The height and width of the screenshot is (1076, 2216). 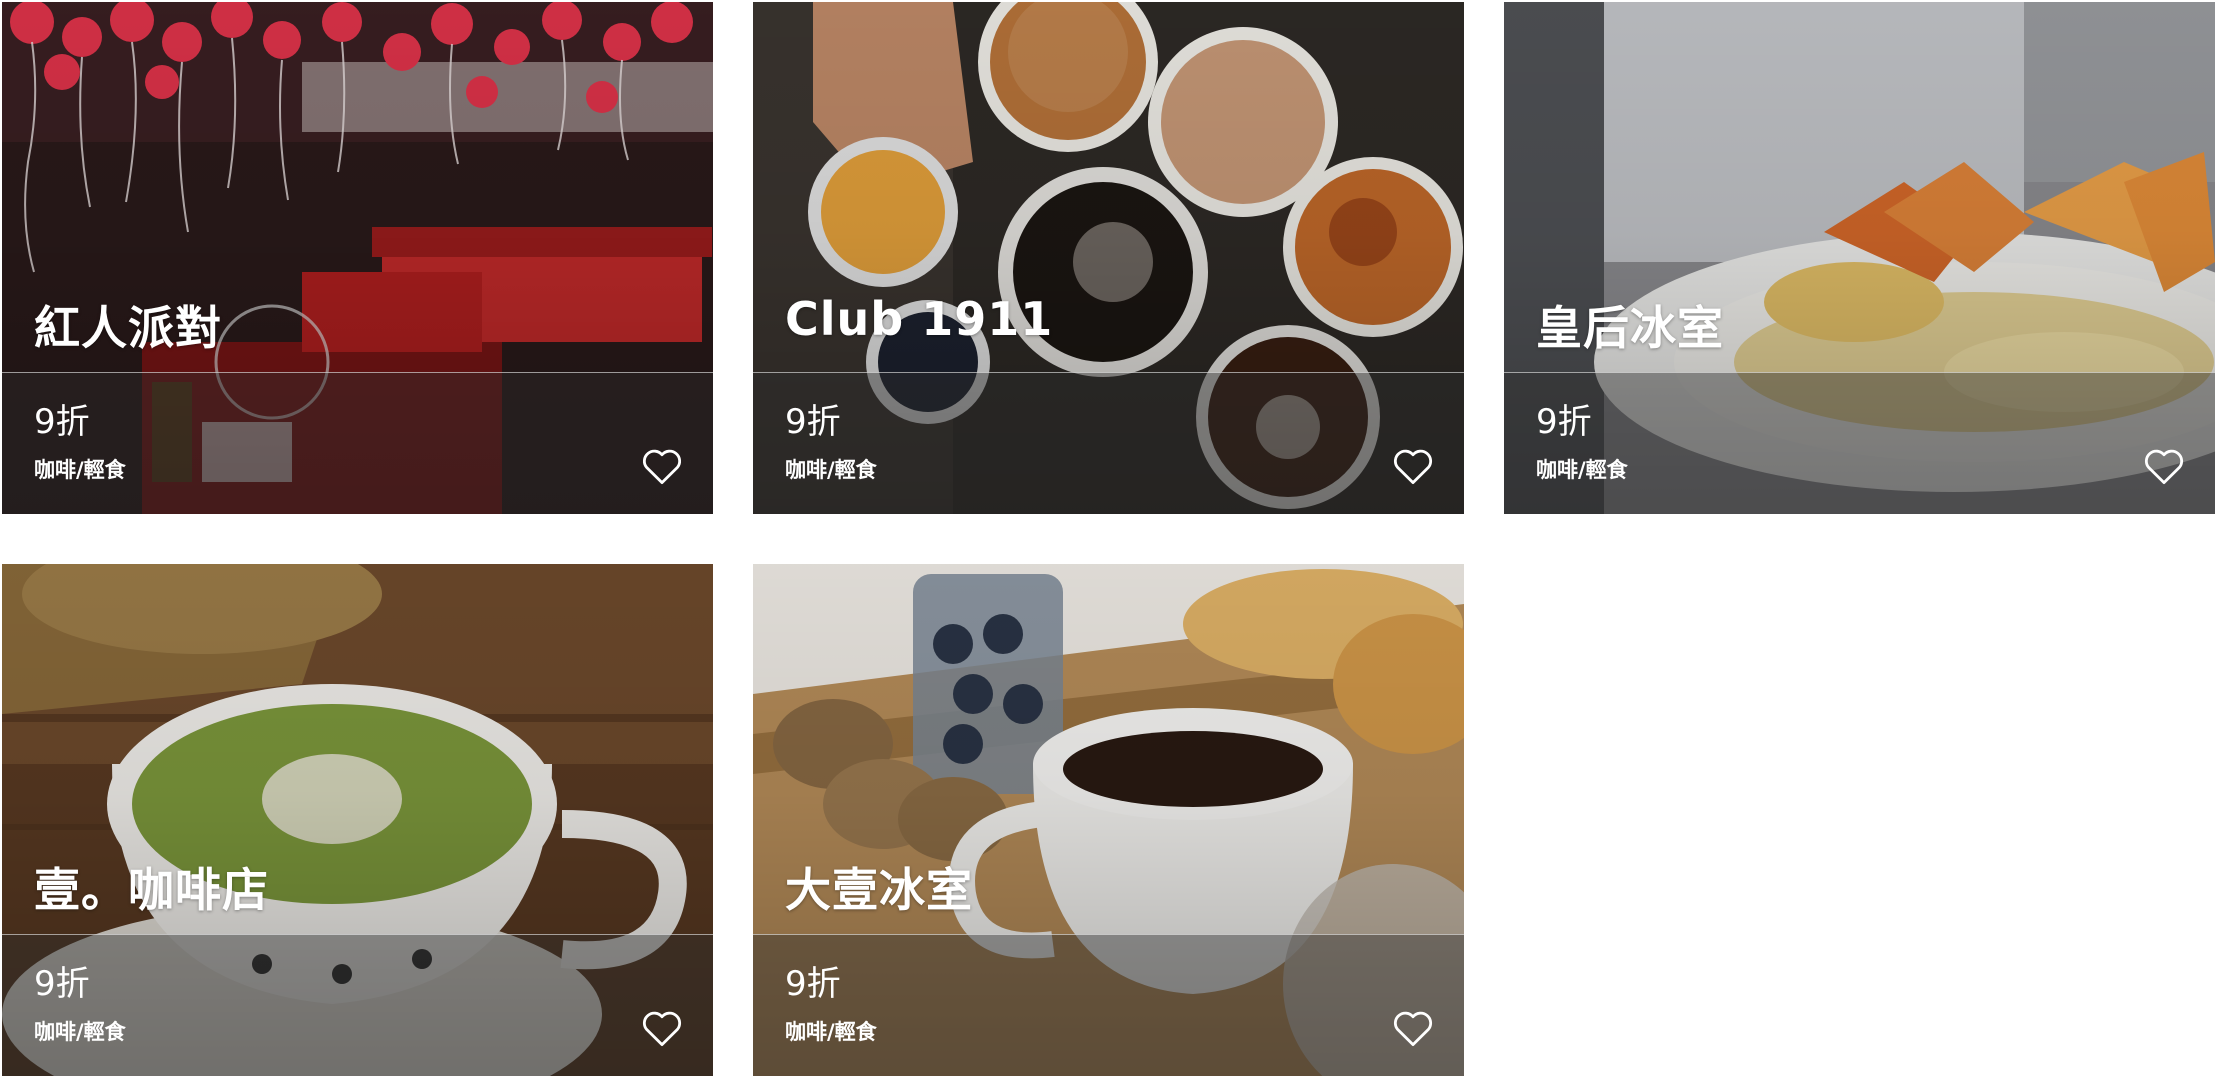 What do you see at coordinates (879, 890) in the screenshot?
I see `merchant-name: 大壹冰室` at bounding box center [879, 890].